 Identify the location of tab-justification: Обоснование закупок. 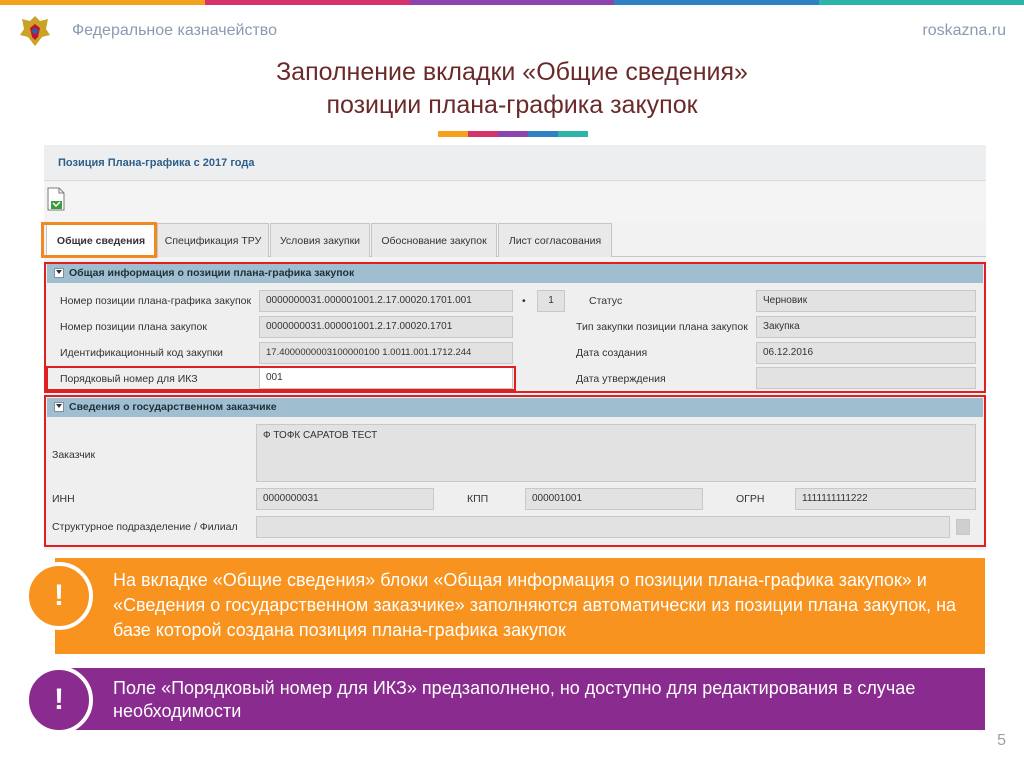
(434, 240).